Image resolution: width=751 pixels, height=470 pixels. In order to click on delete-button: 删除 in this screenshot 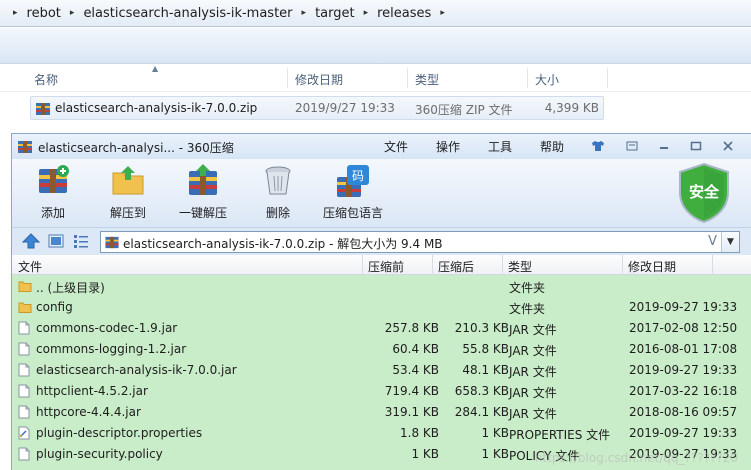, I will do `click(278, 192)`.